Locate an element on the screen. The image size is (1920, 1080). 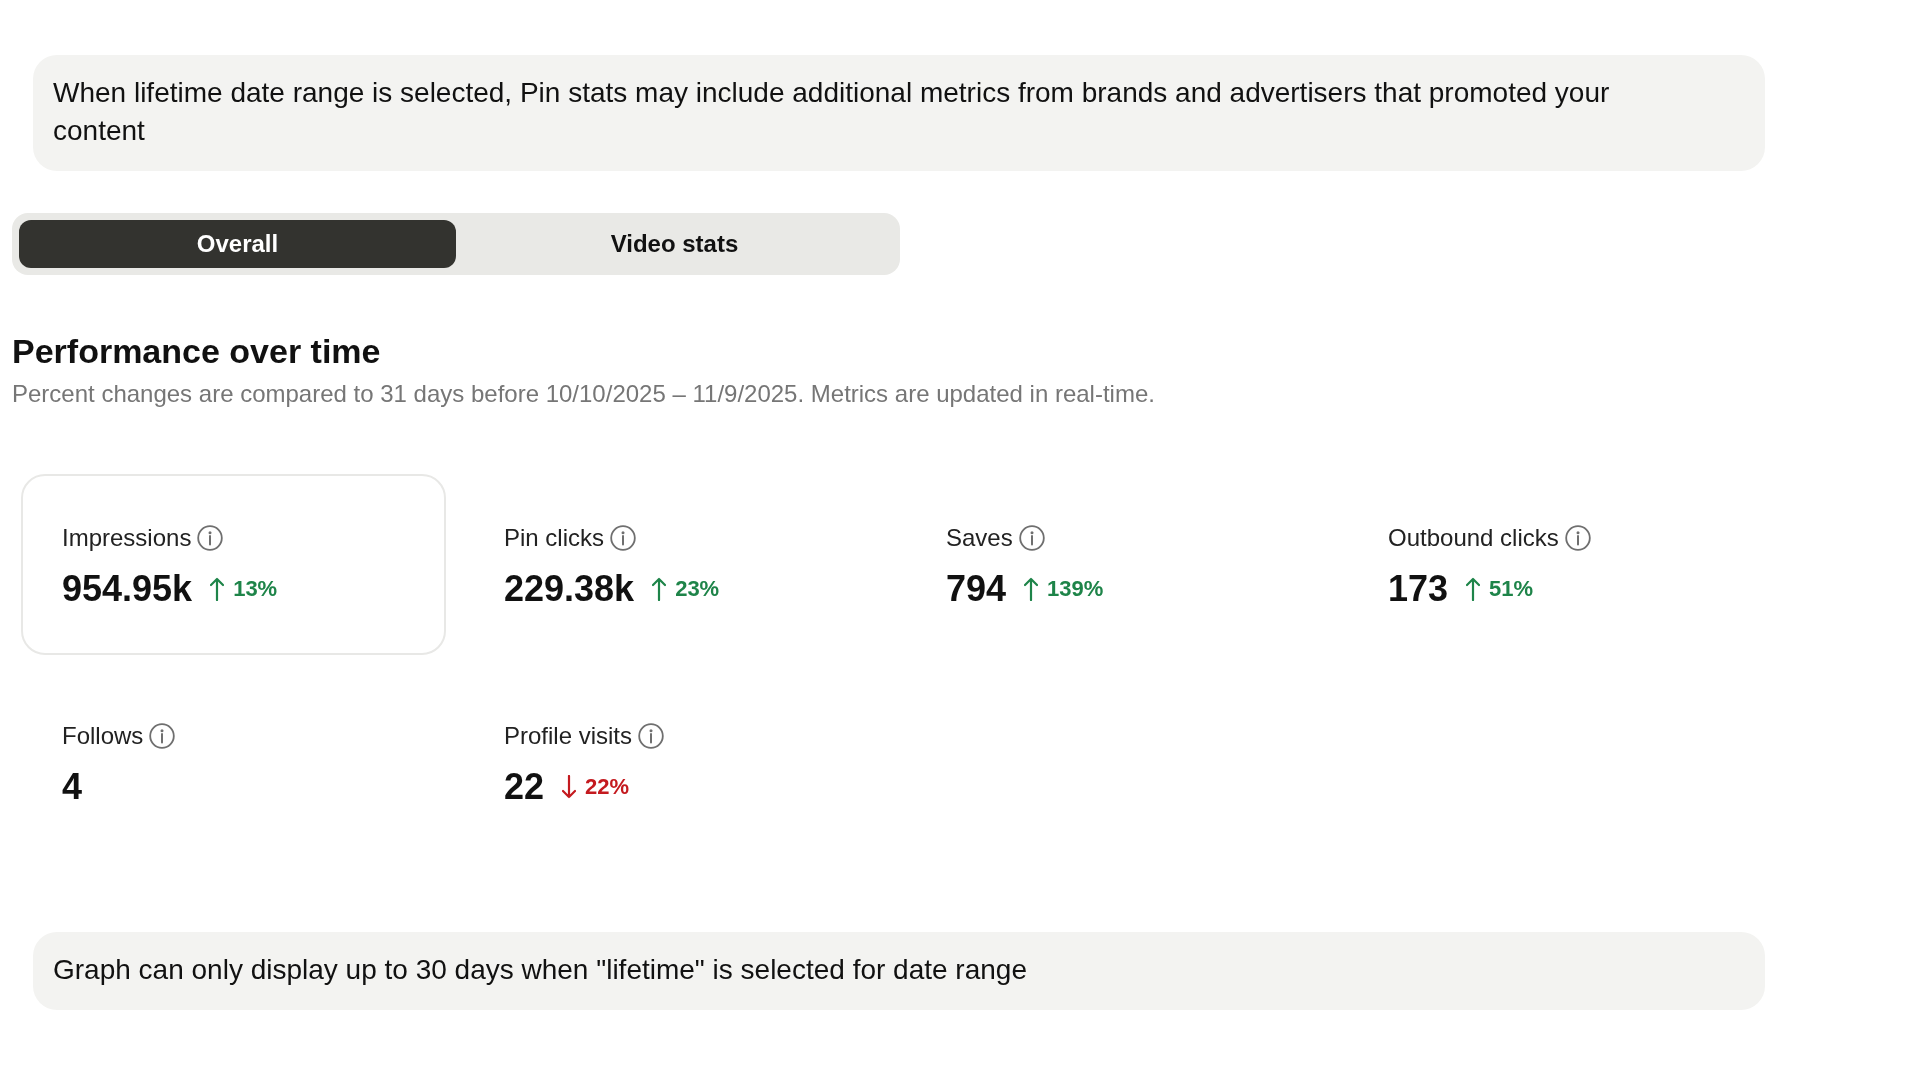
metric-label: Follows is located at coordinates (103, 736).